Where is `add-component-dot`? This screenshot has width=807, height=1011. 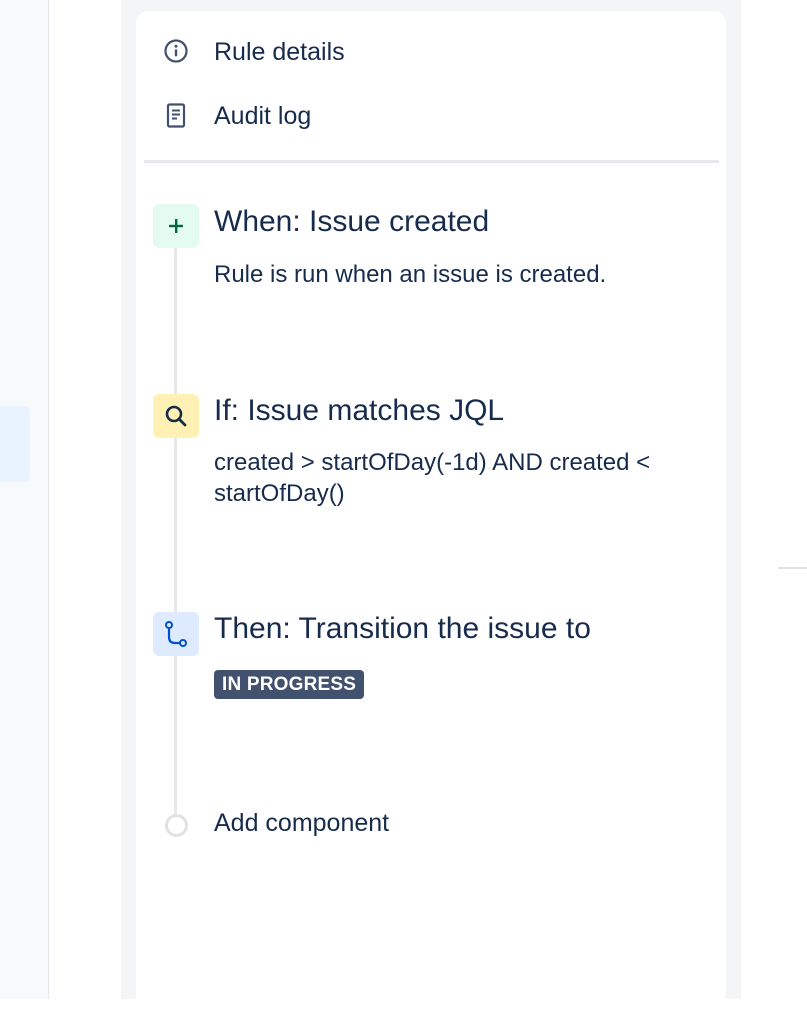
add-component-dot is located at coordinates (176, 825).